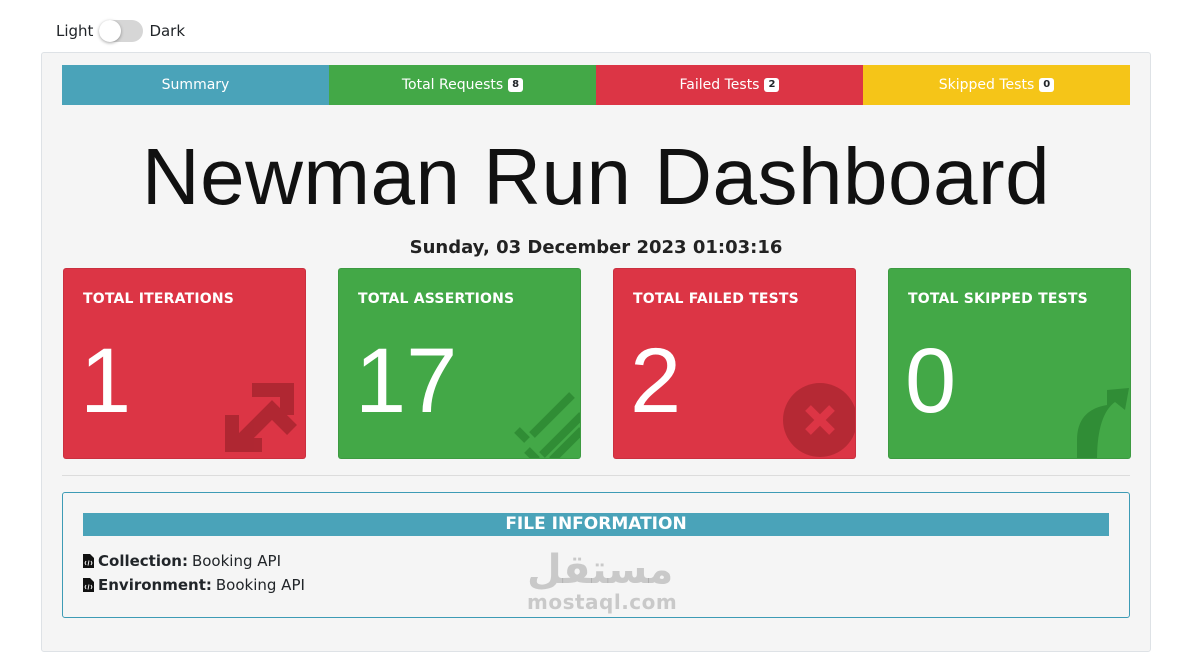 Image resolution: width=1198 pixels, height=652 pixels. What do you see at coordinates (716, 299) in the screenshot?
I see `card-title: TOTAL FAILED TESTS` at bounding box center [716, 299].